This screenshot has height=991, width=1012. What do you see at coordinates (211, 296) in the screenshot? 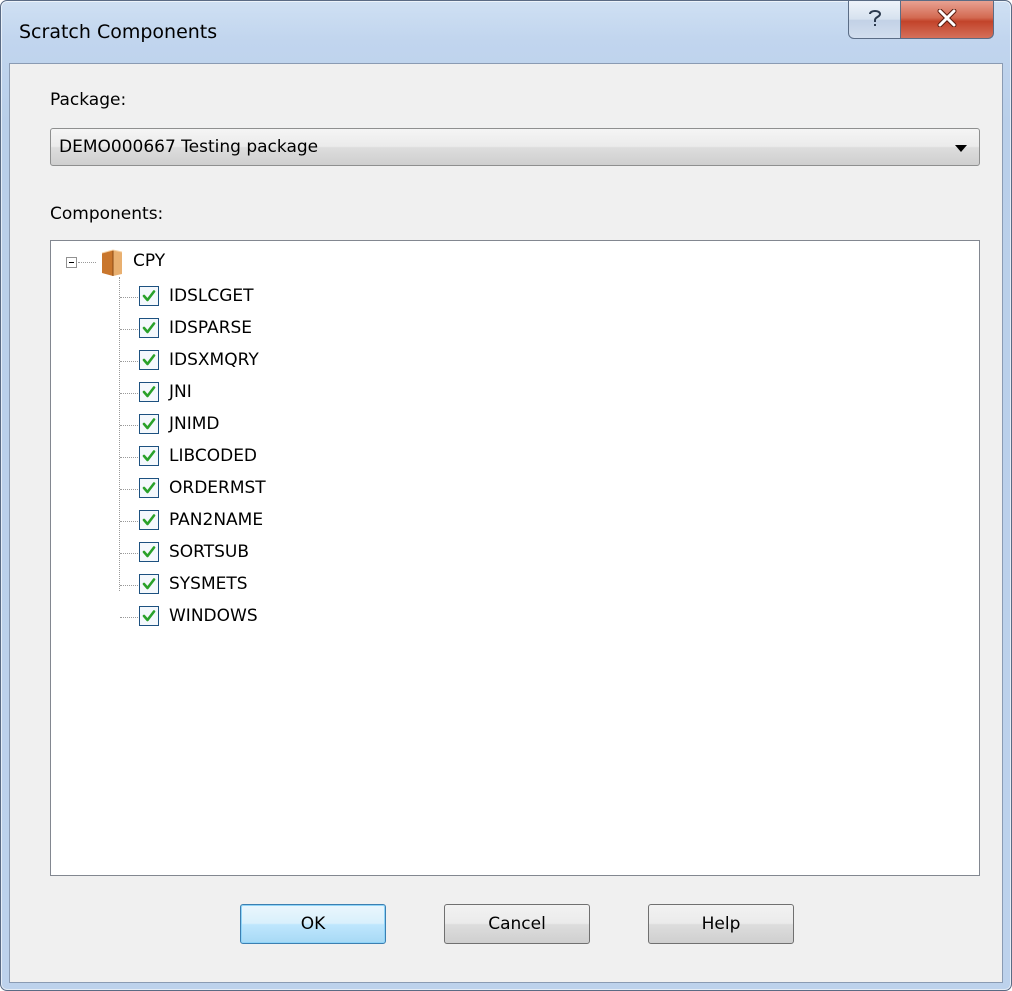
I see `tree-item-label: IDSLCGET` at bounding box center [211, 296].